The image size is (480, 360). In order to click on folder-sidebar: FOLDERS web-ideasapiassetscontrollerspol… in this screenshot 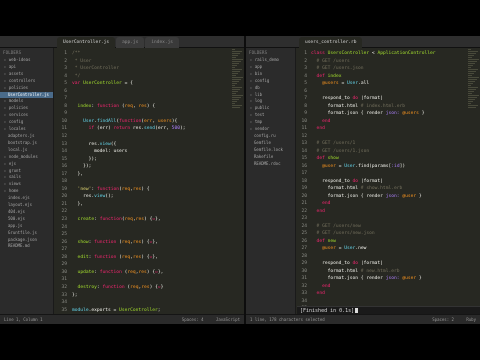, I will do `click(27, 181)`.